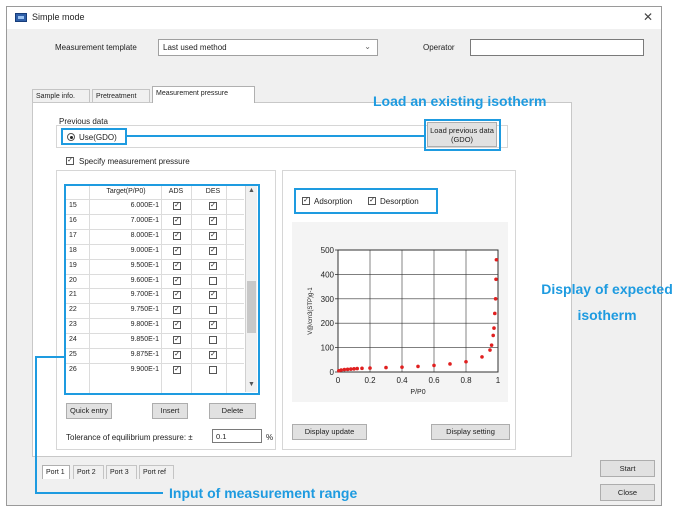  What do you see at coordinates (328, 299) in the screenshot?
I see `y-tick-label: 300` at bounding box center [328, 299].